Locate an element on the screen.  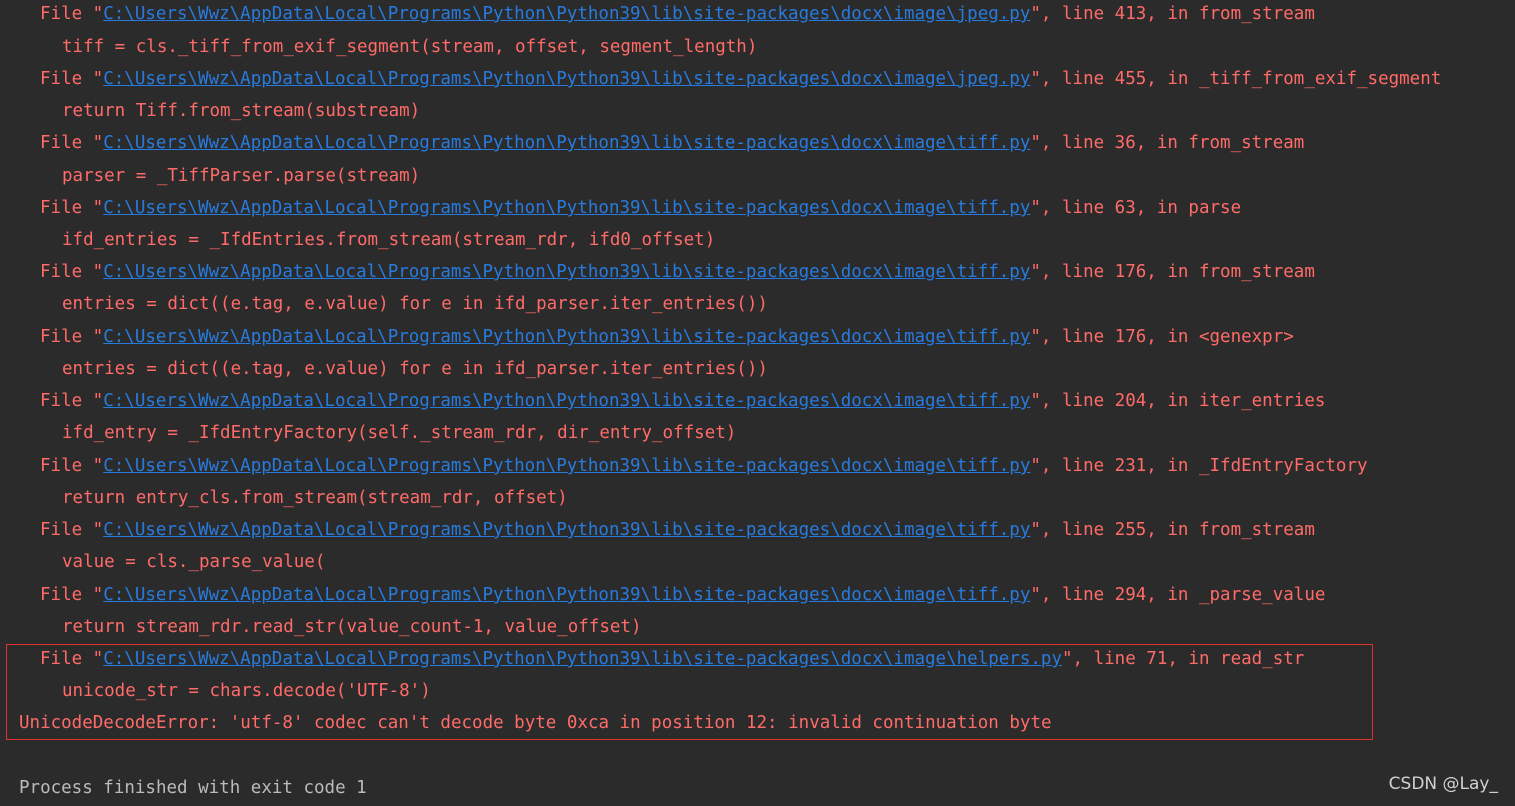
traceback-code-line: value = cls._parse_value( is located at coordinates (162, 562).